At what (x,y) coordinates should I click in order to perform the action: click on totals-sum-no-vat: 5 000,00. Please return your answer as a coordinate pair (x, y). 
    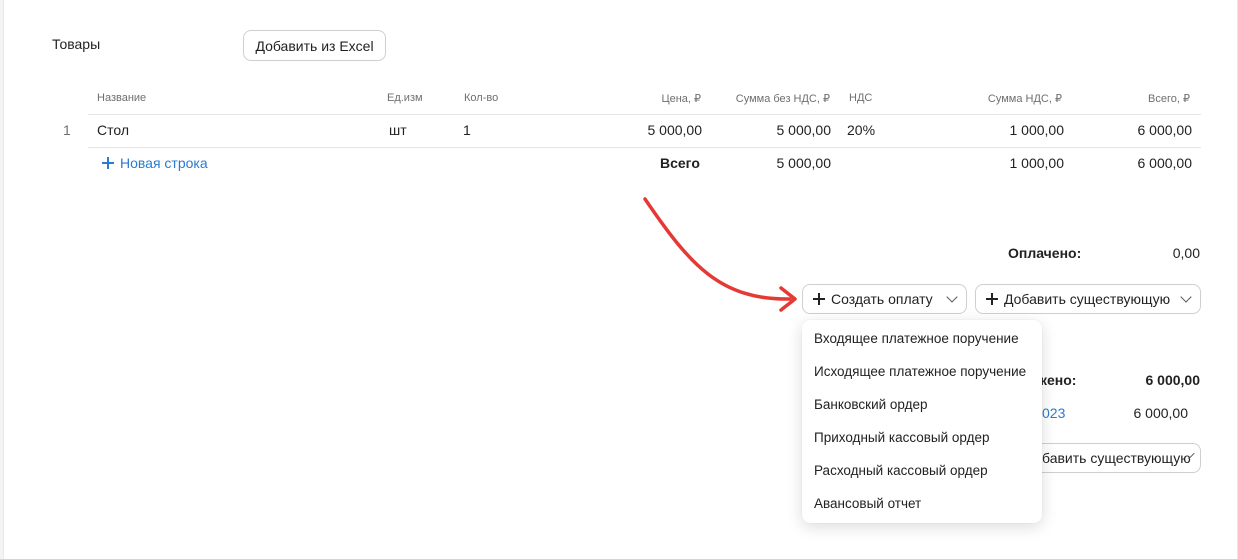
    Looking at the image, I should click on (804, 163).